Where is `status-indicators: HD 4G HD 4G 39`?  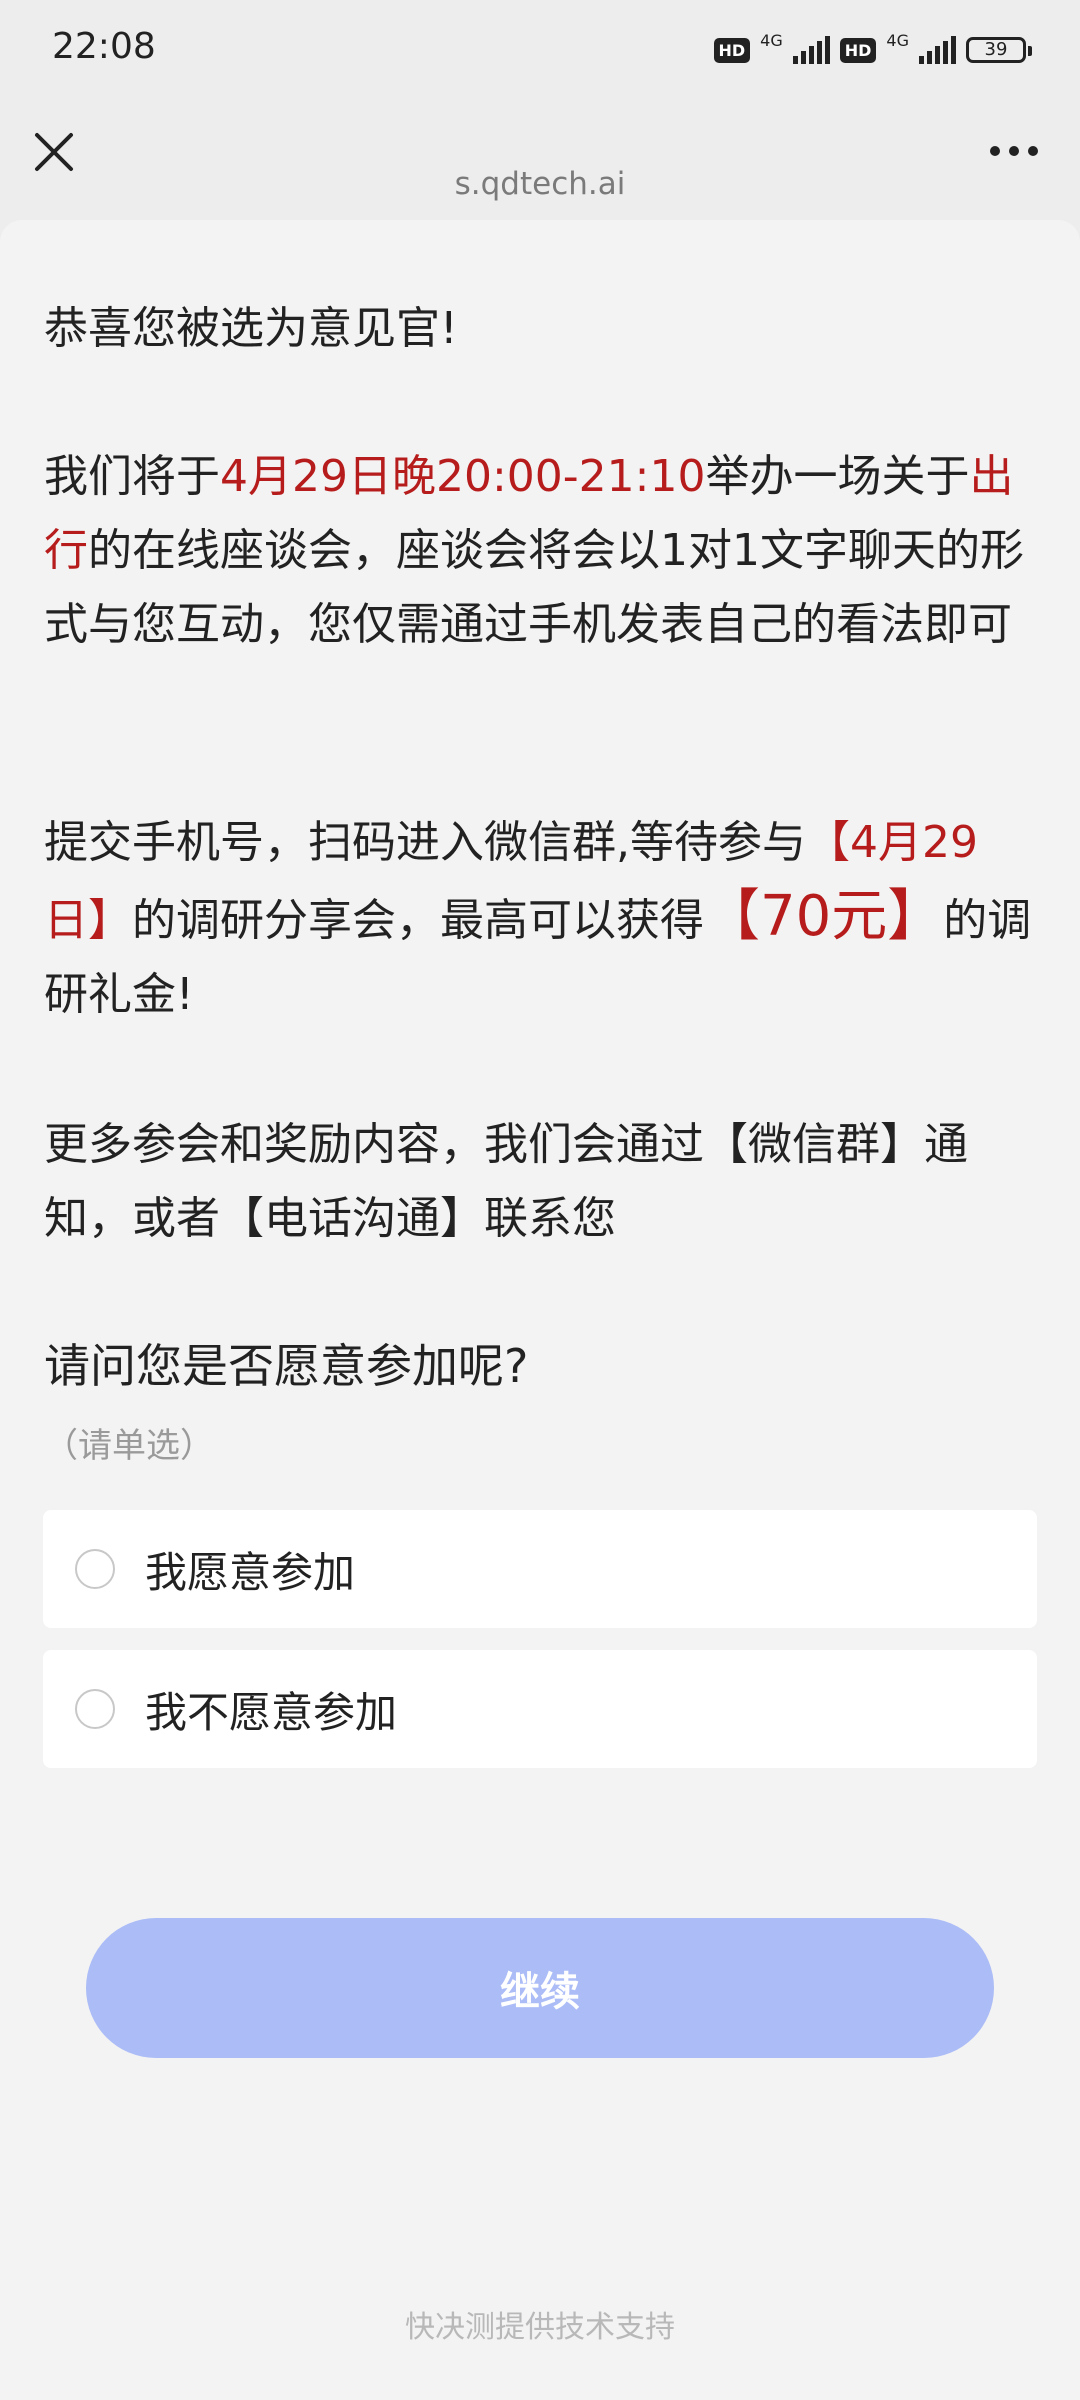 status-indicators: HD 4G HD 4G 39 is located at coordinates (872, 49).